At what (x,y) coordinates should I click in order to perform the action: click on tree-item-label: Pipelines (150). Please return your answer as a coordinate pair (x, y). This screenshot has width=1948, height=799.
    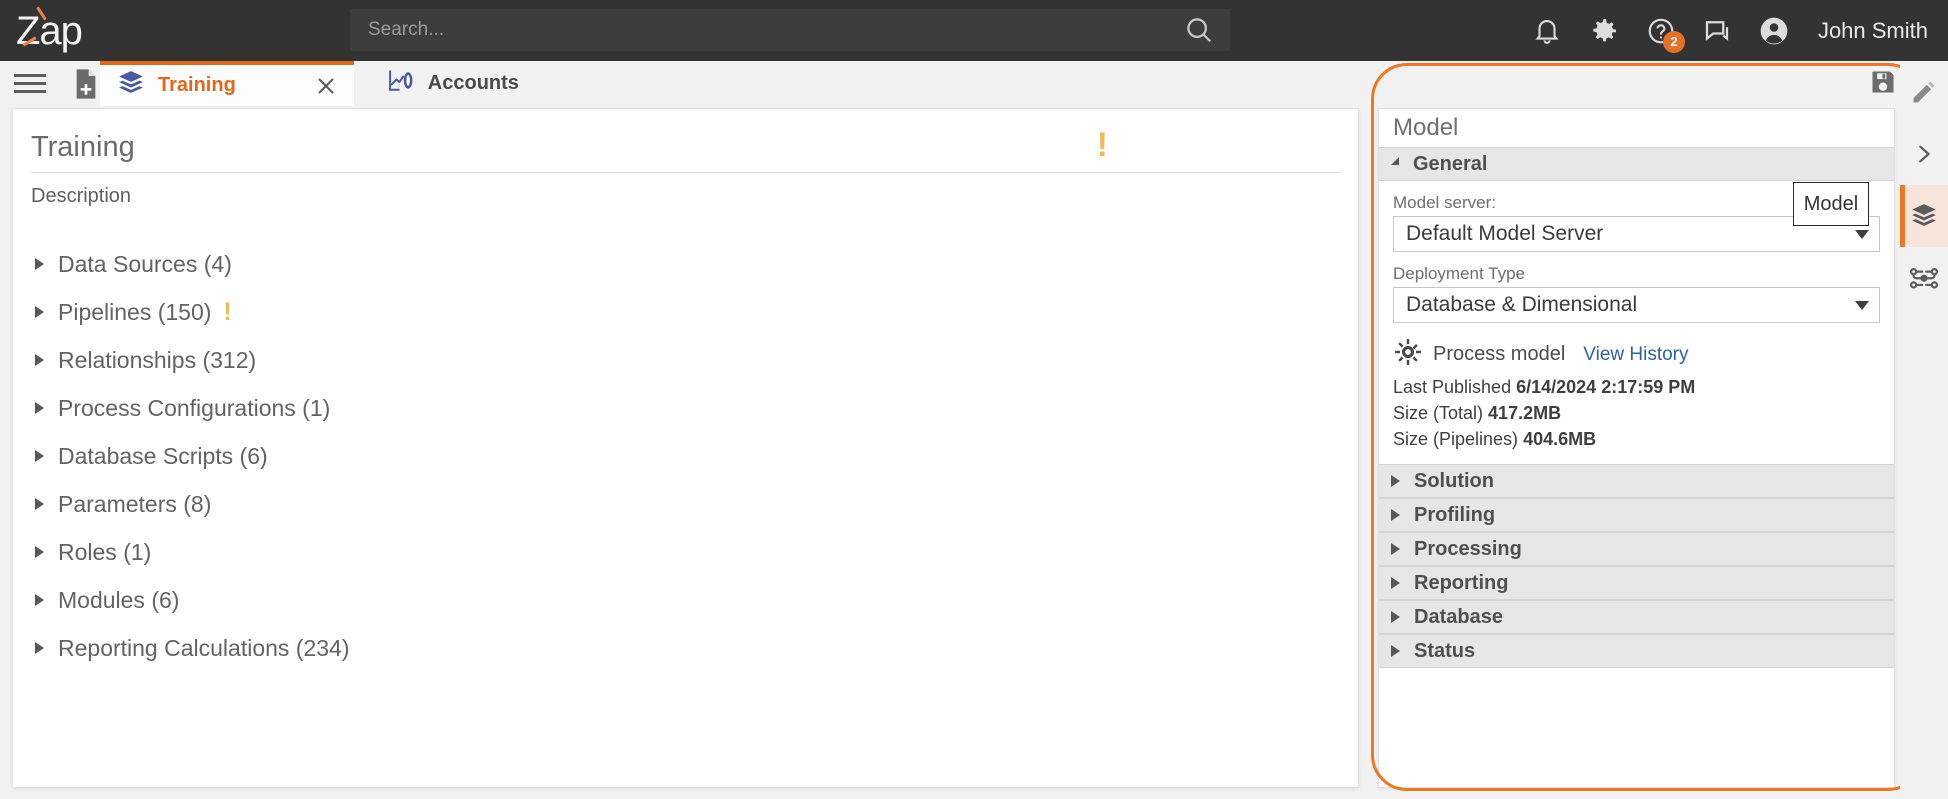
    Looking at the image, I should click on (135, 311).